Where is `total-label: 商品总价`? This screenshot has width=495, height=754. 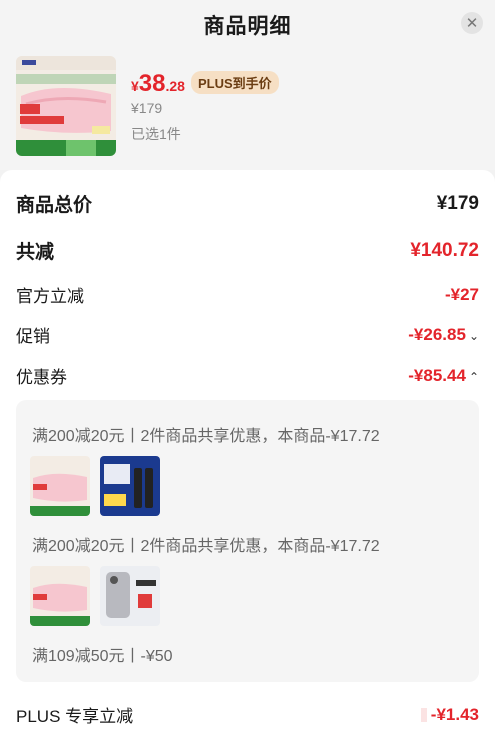
total-label: 商品总价 is located at coordinates (54, 205).